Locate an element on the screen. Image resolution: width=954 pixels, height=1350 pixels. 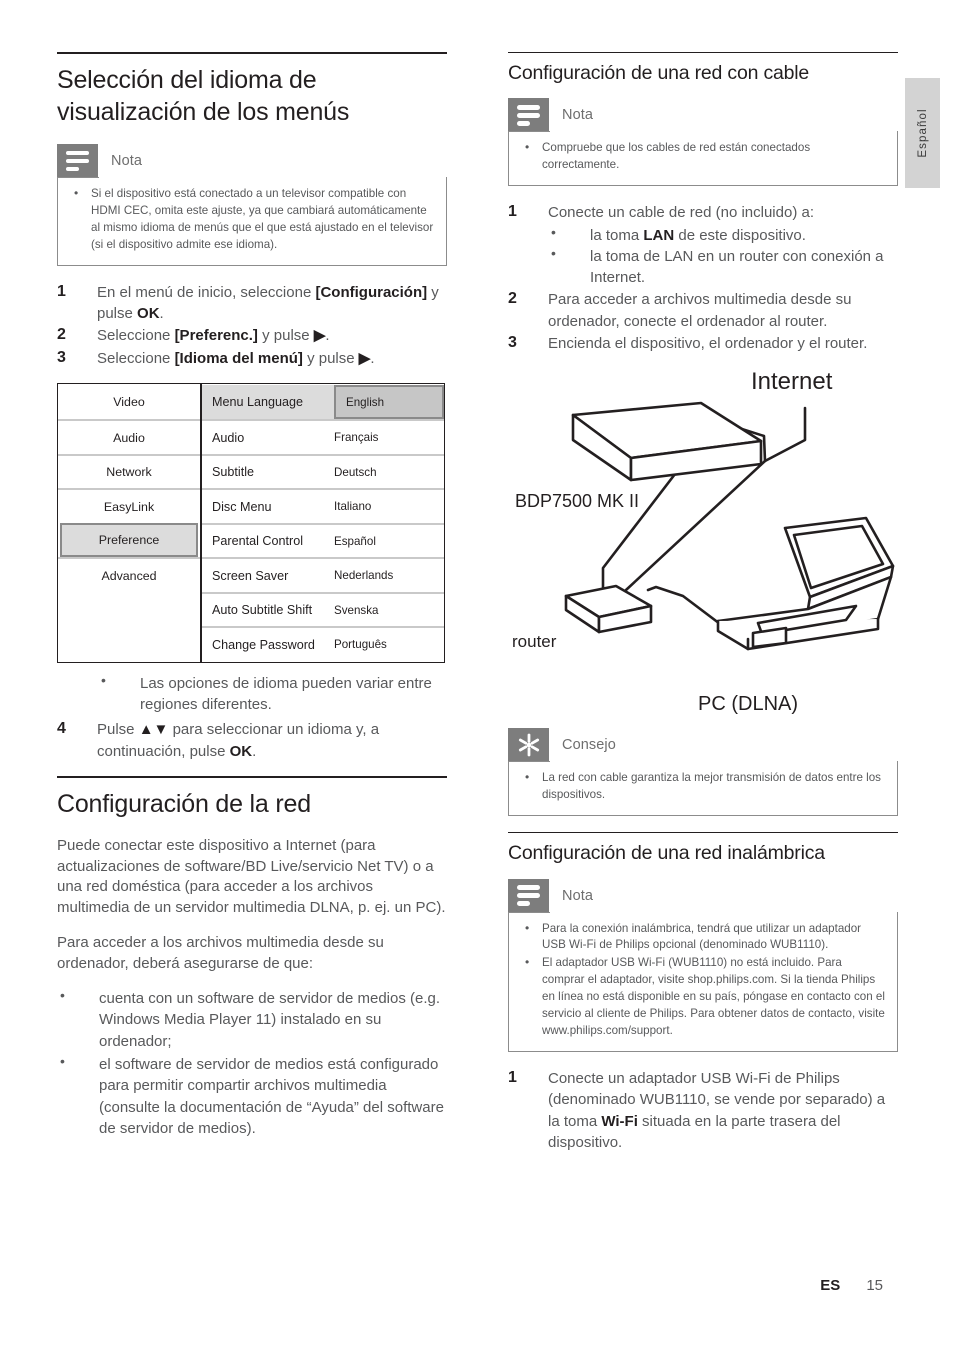
osd-sidebar-item-network: Network is located at coordinates (129, 471).